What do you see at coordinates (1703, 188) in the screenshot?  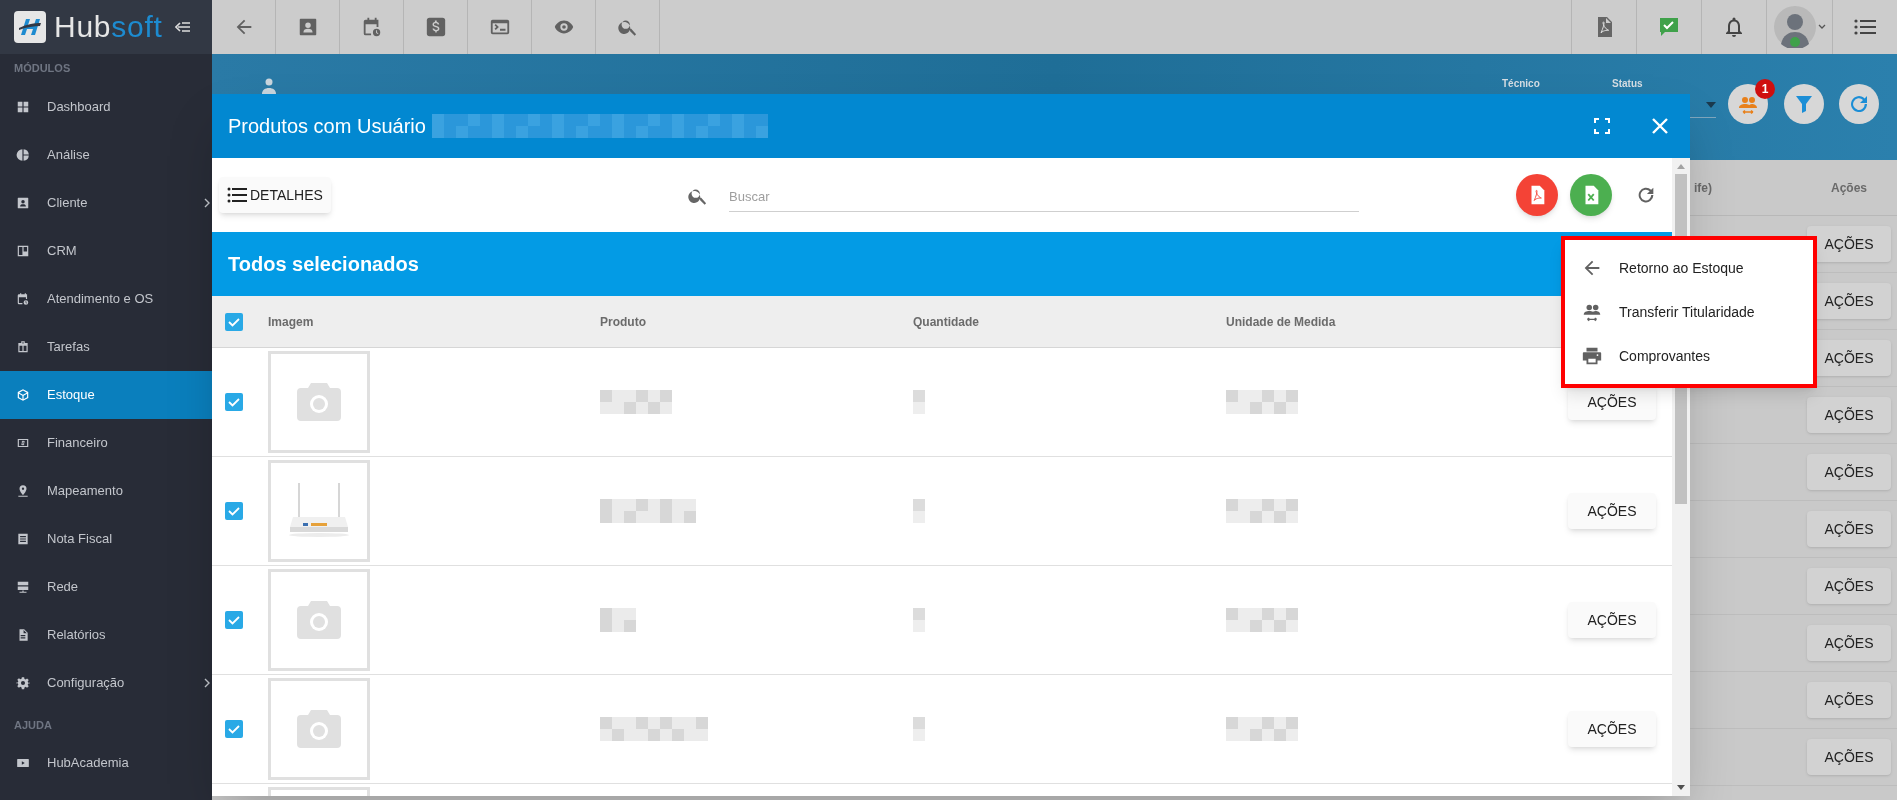 I see `column-header: ife)` at bounding box center [1703, 188].